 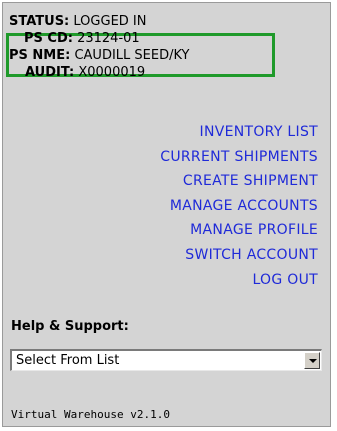 I want to click on menu-inventory-list: INVENTORY LIST, so click(x=239, y=132).